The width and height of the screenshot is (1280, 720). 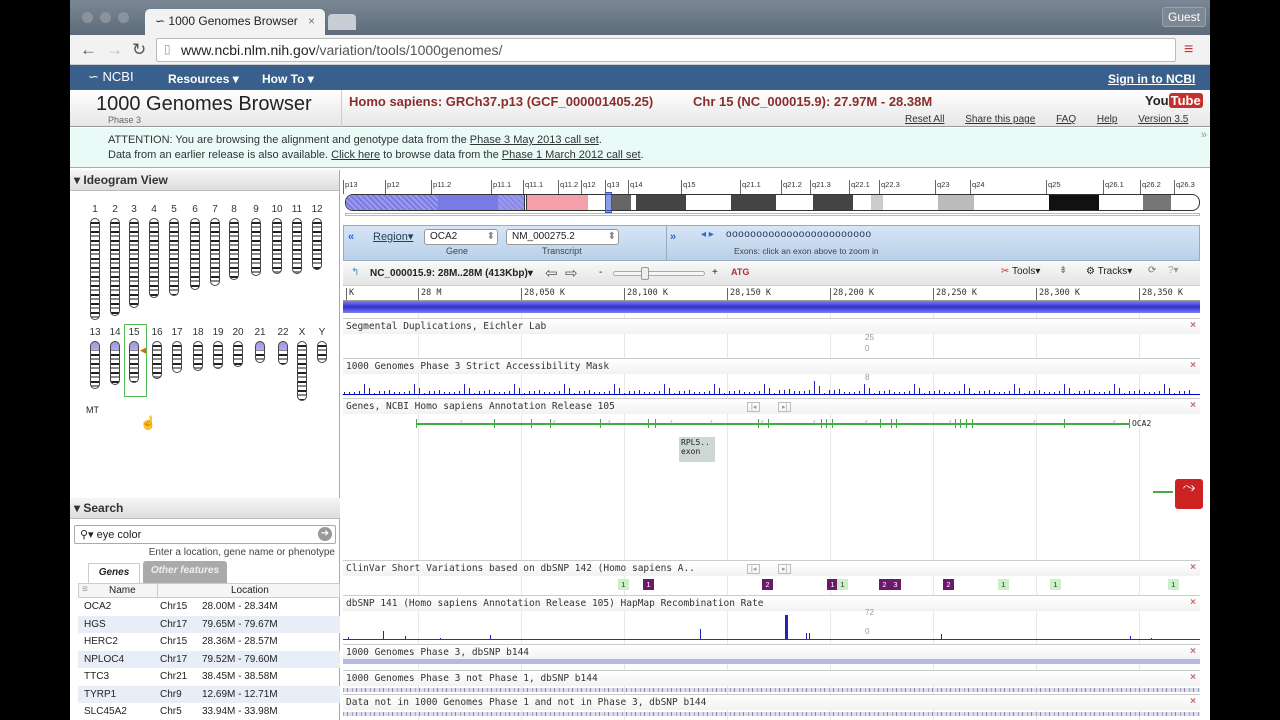 I want to click on exon-link: o, so click(x=868, y=234).